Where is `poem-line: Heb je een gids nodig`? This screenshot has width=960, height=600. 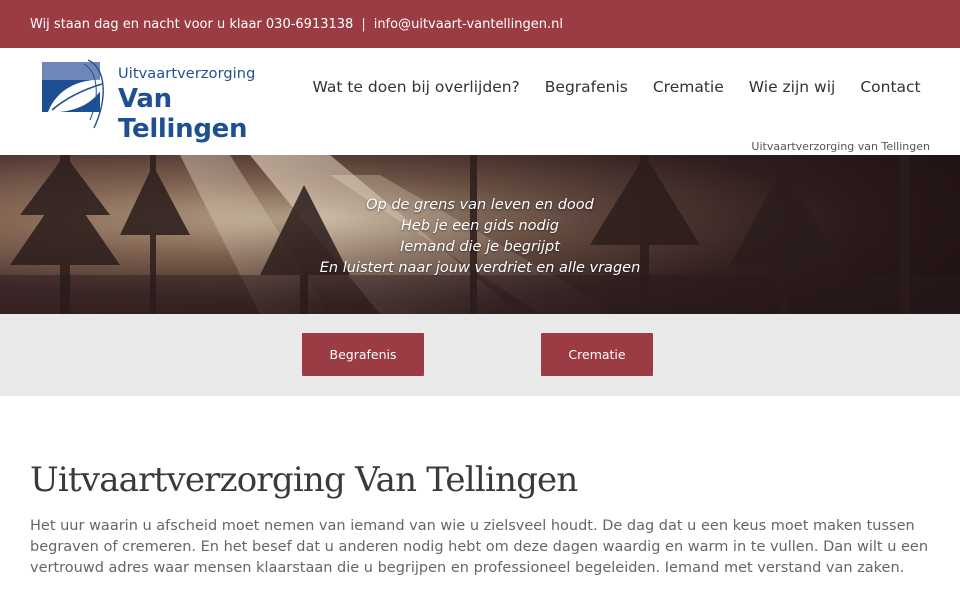
poem-line: Heb je een gids nodig is located at coordinates (480, 226).